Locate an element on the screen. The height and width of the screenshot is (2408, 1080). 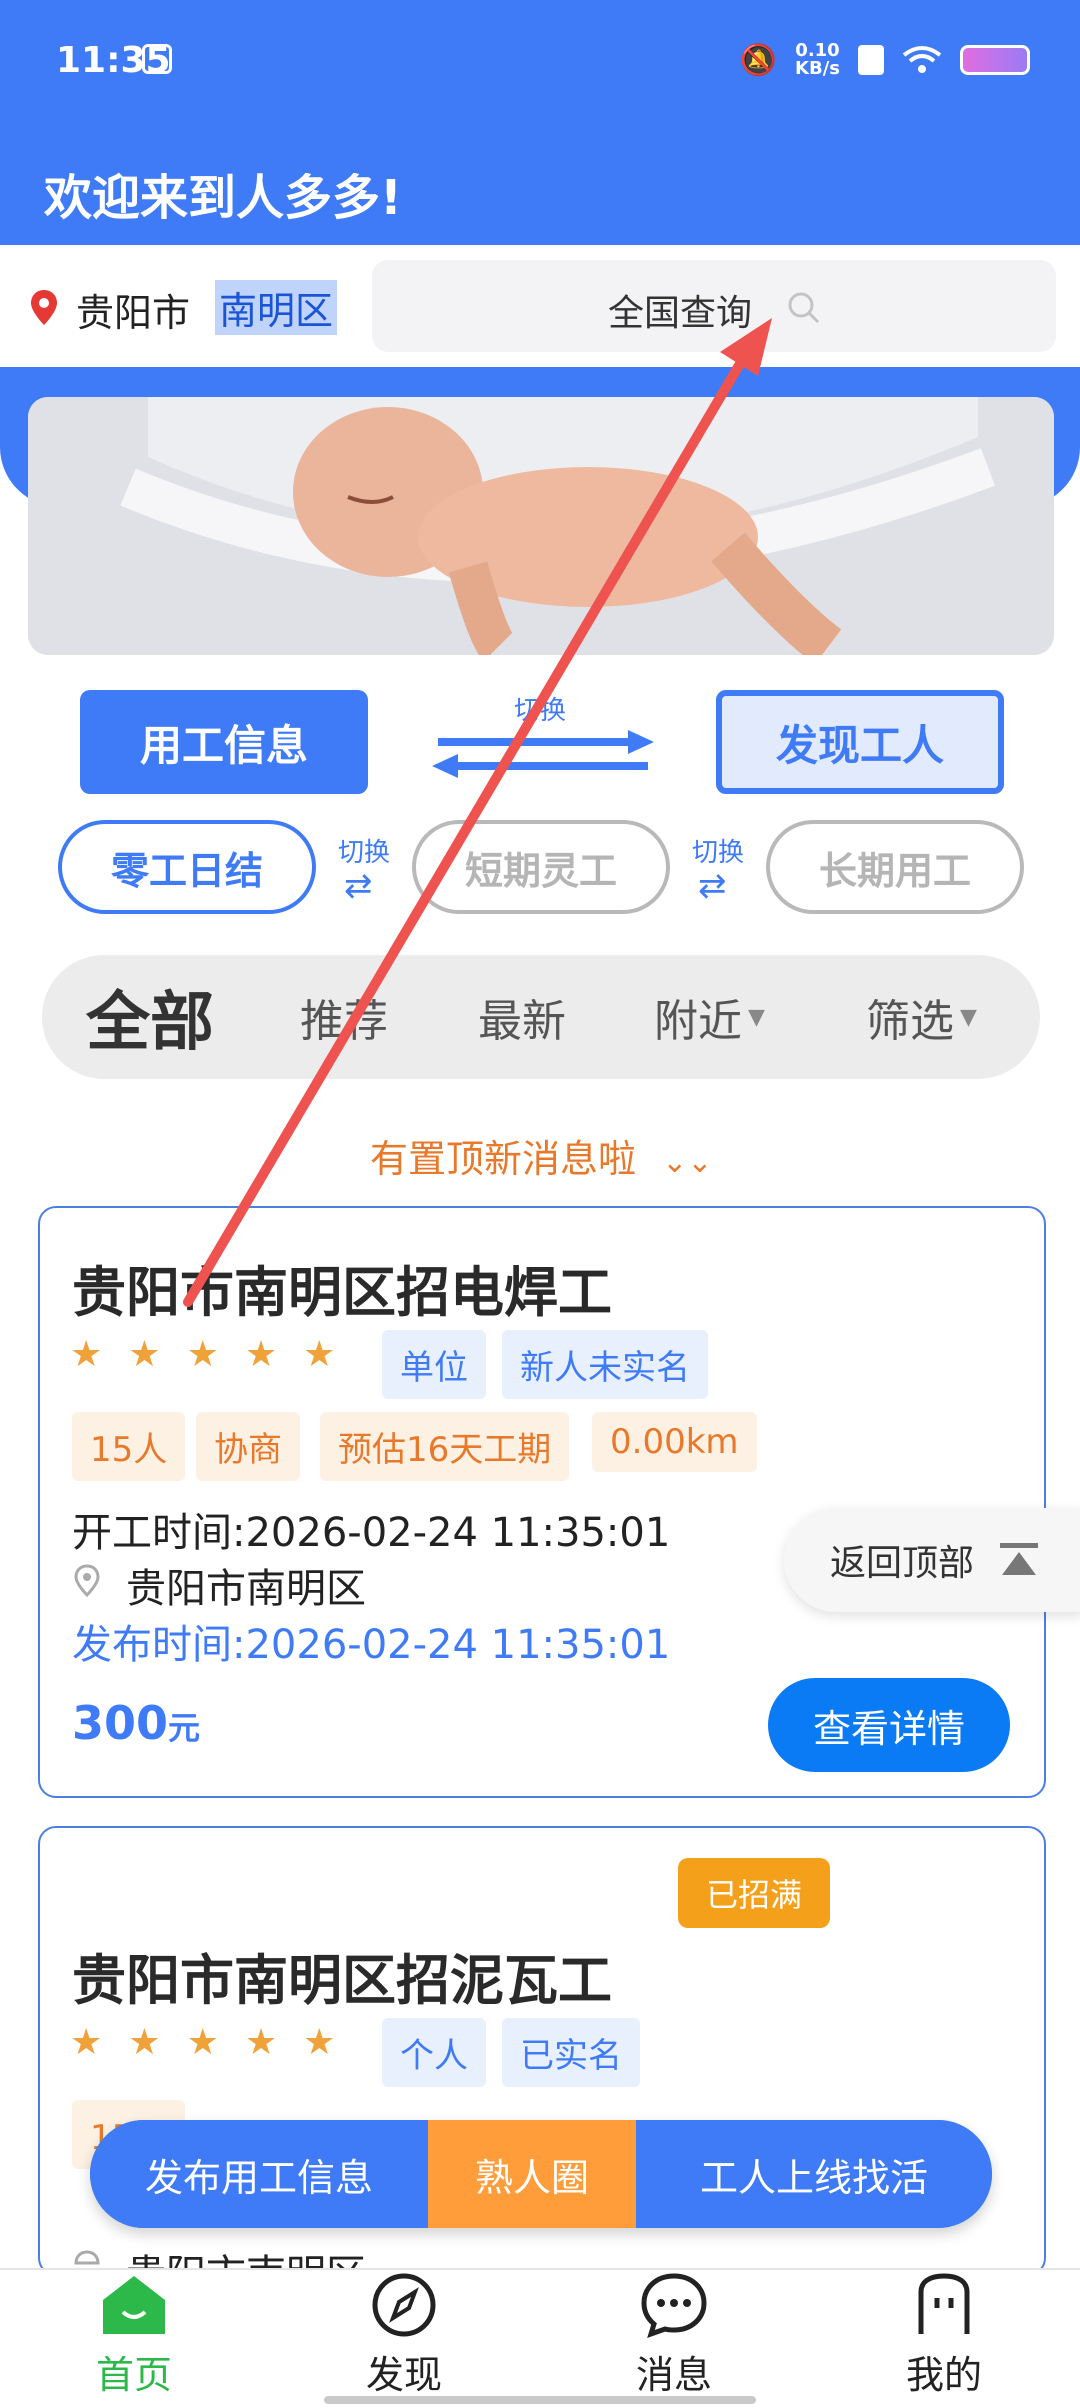
view-detail-button: 查看详情 is located at coordinates (889, 1725).